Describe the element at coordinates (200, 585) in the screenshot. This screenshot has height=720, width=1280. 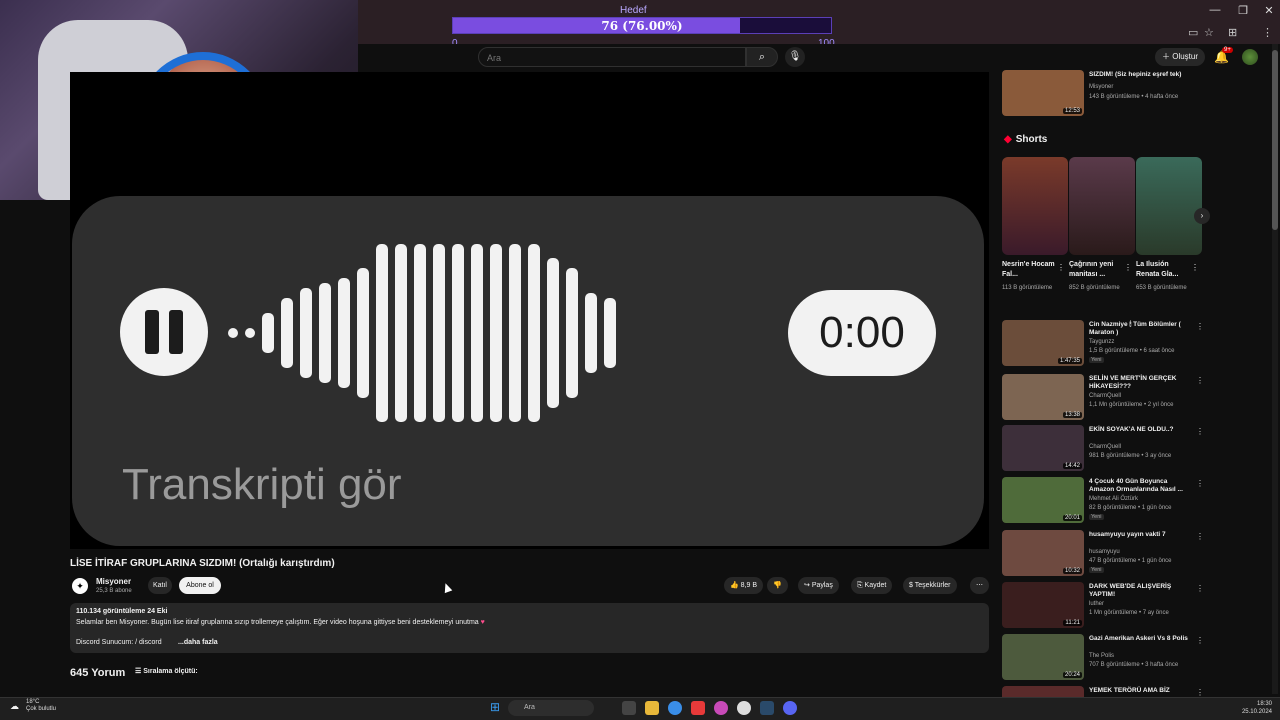
I see `subscribe-button: Abone ol` at that location.